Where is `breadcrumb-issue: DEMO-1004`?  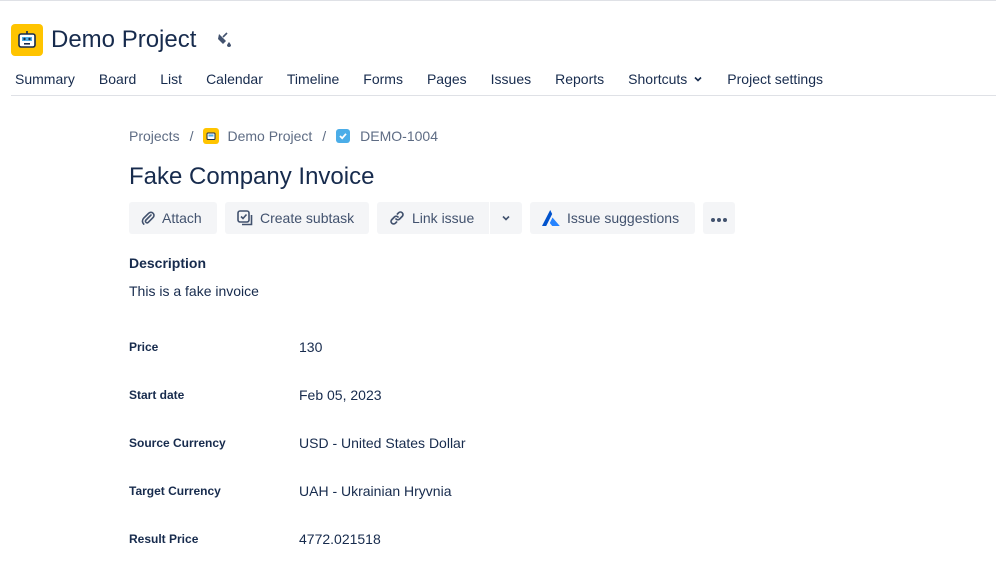 breadcrumb-issue: DEMO-1004 is located at coordinates (387, 136).